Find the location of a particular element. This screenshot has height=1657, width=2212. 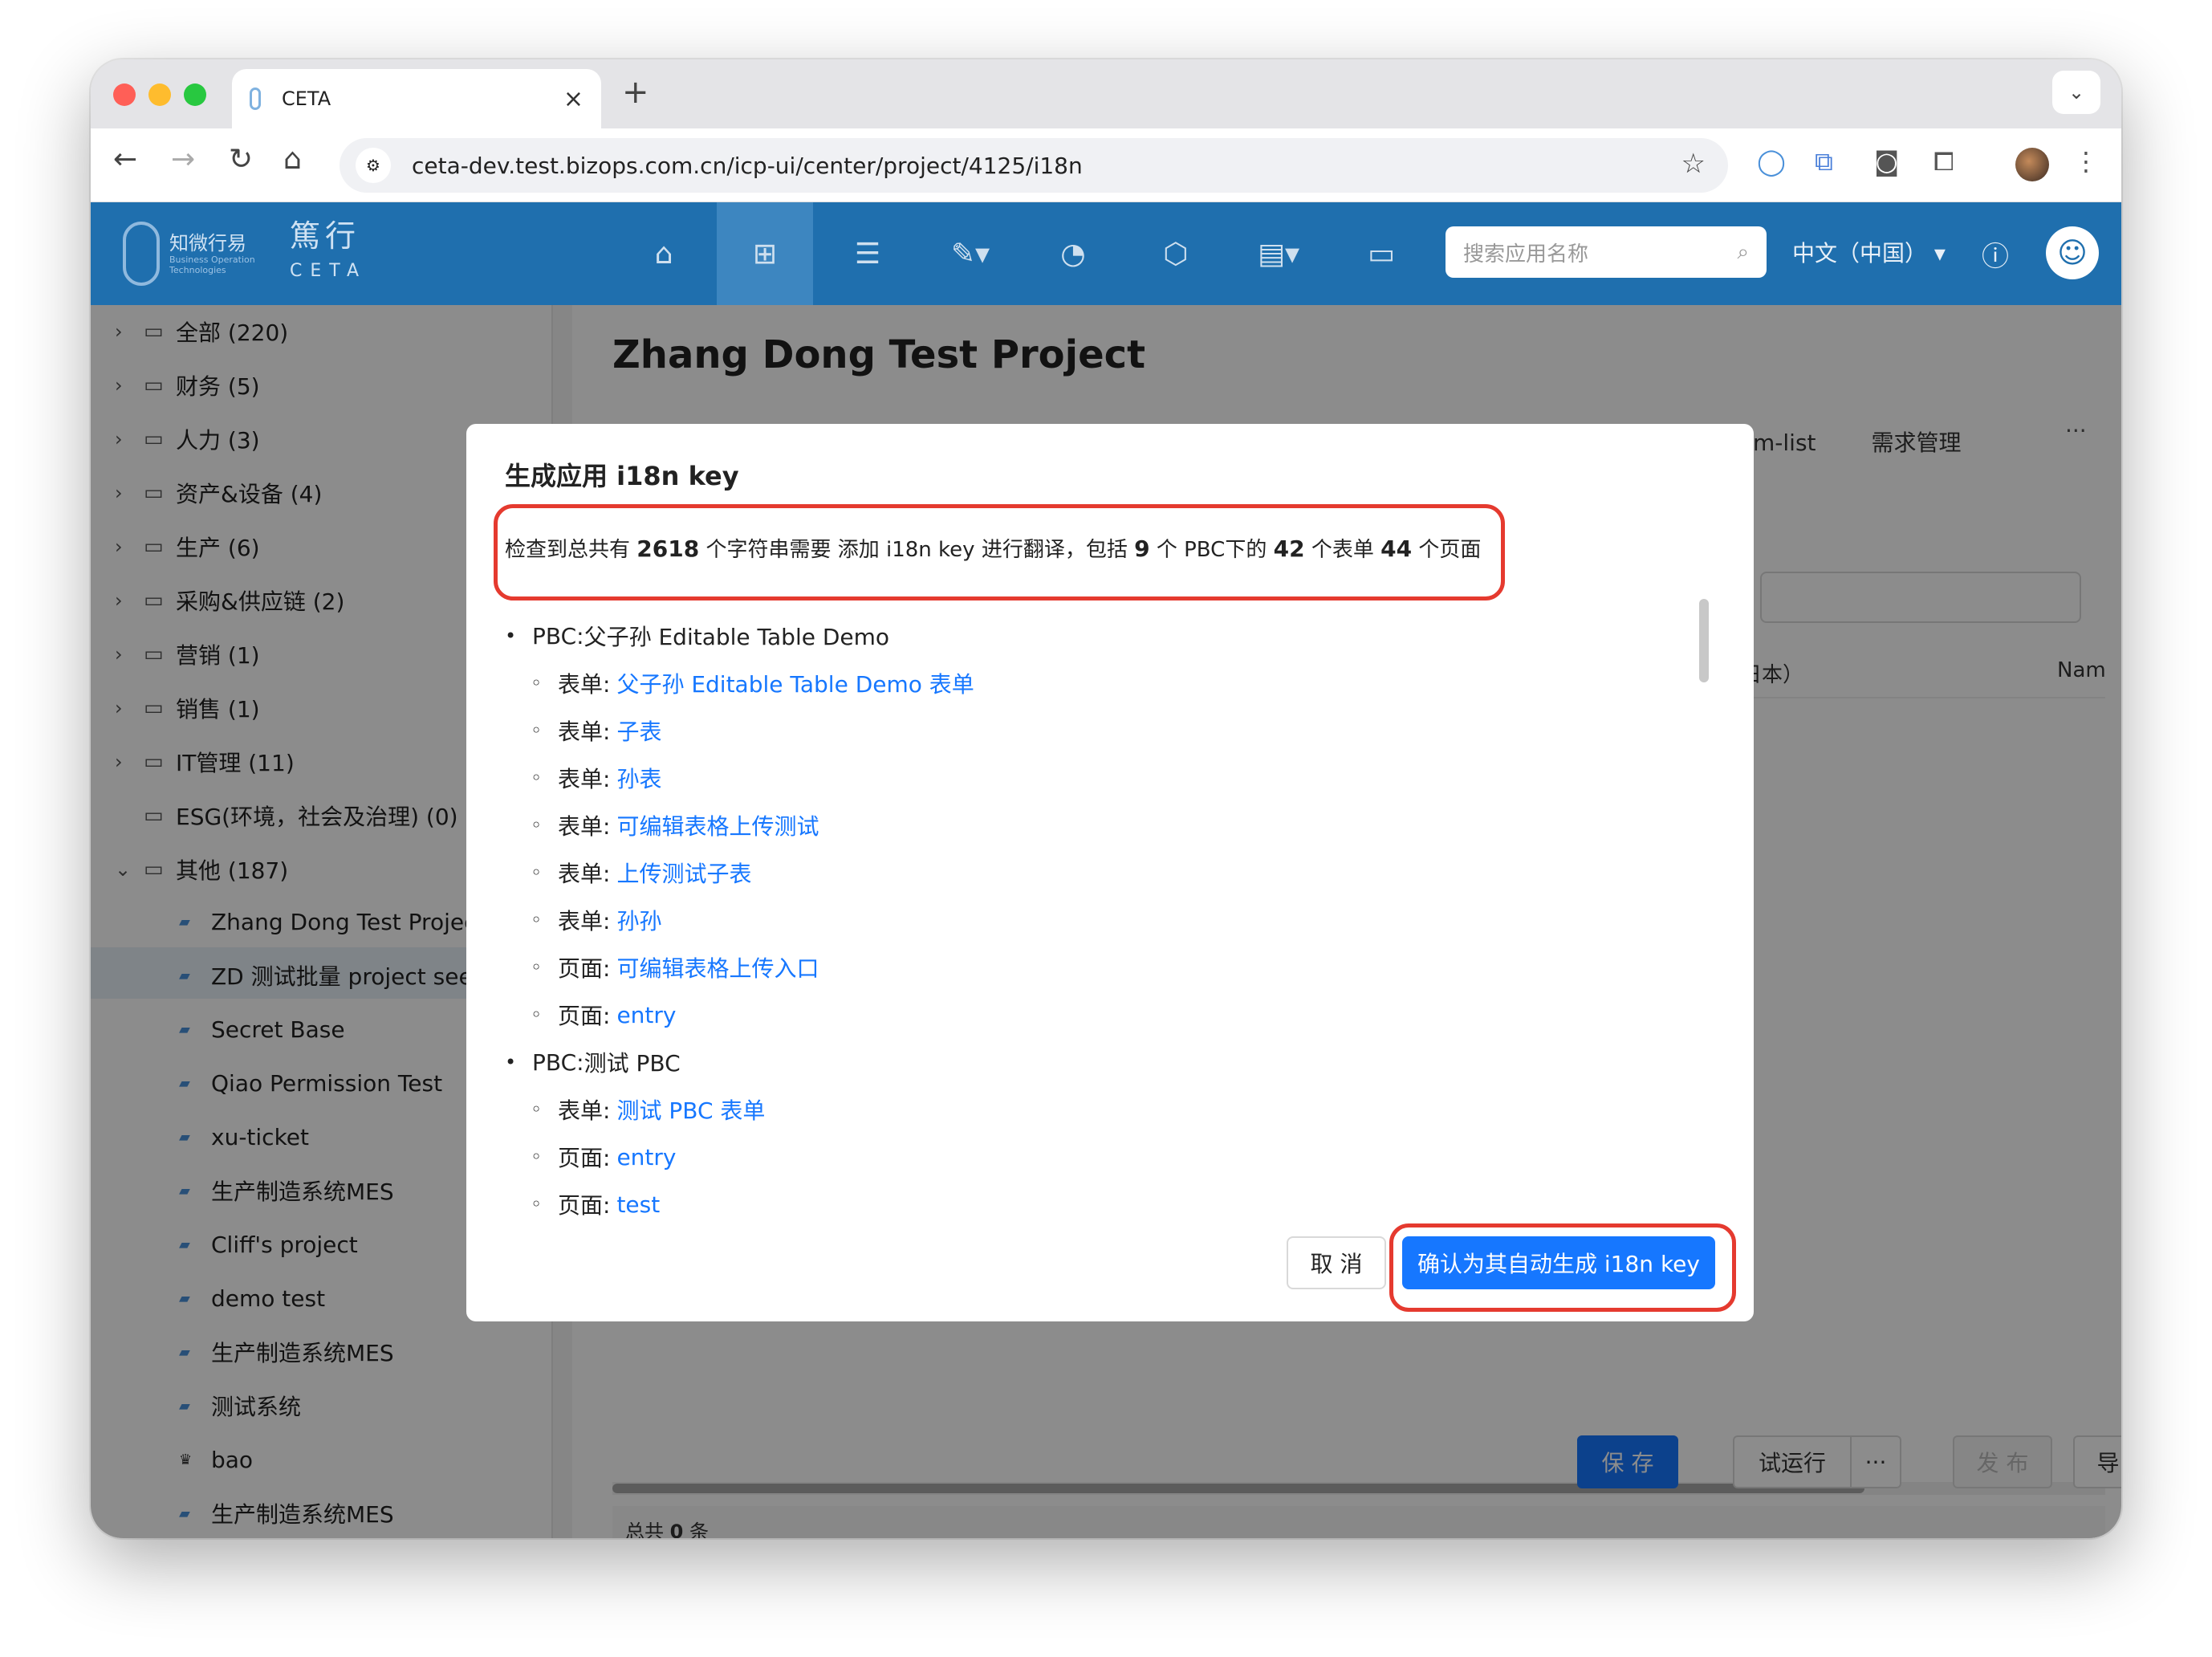

tab-favicon-icon is located at coordinates (256, 99).